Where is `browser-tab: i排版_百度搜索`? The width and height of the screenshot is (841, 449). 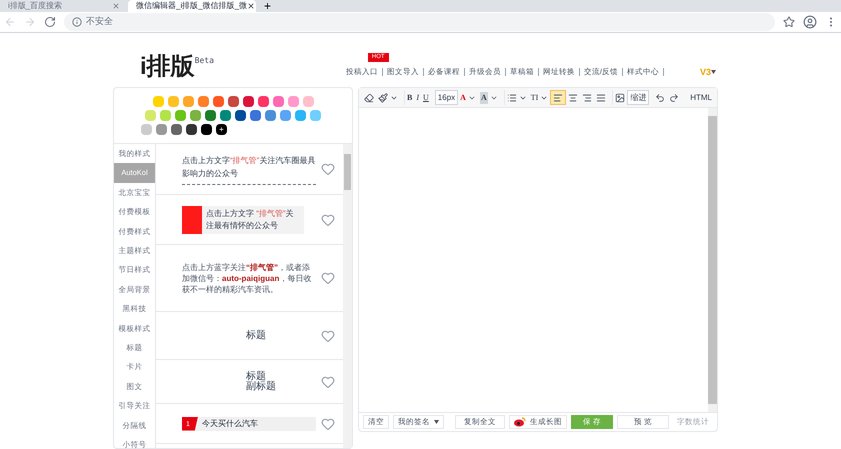 browser-tab: i排版_百度搜索 is located at coordinates (64, 6).